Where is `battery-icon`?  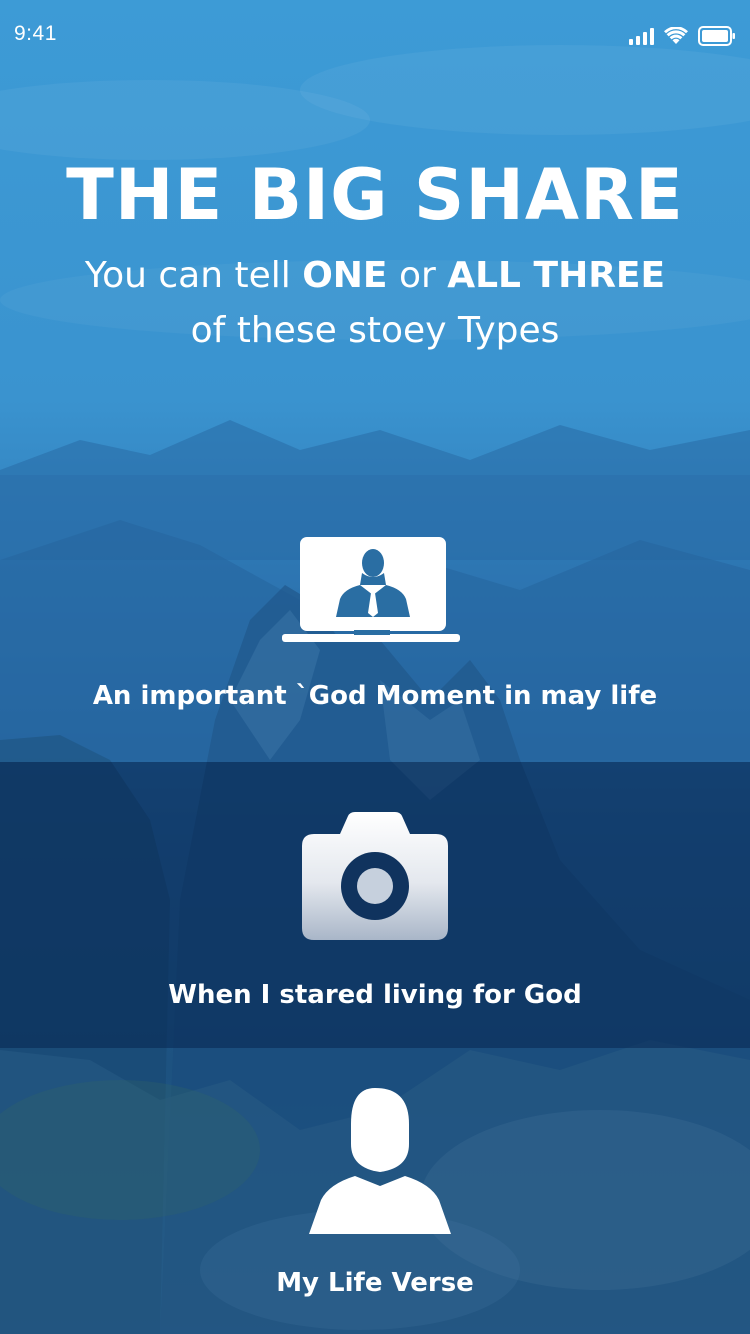
battery-icon is located at coordinates (716, 36).